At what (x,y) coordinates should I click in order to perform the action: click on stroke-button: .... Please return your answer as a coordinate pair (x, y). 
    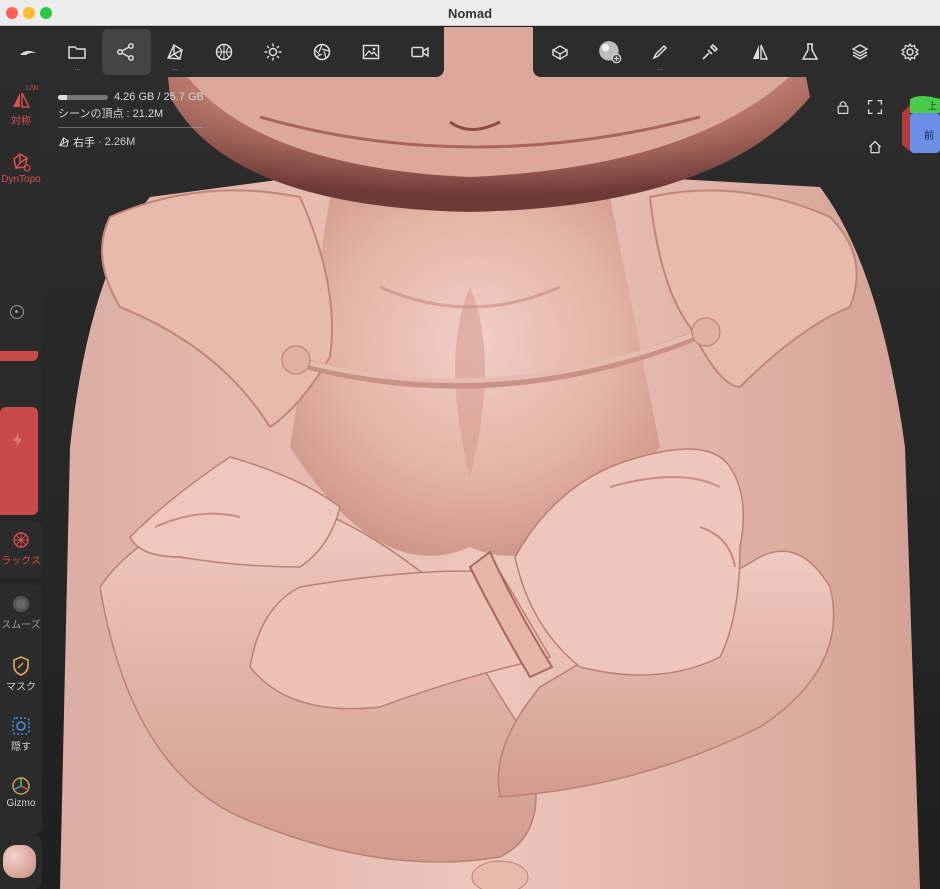
    Looking at the image, I should click on (660, 52).